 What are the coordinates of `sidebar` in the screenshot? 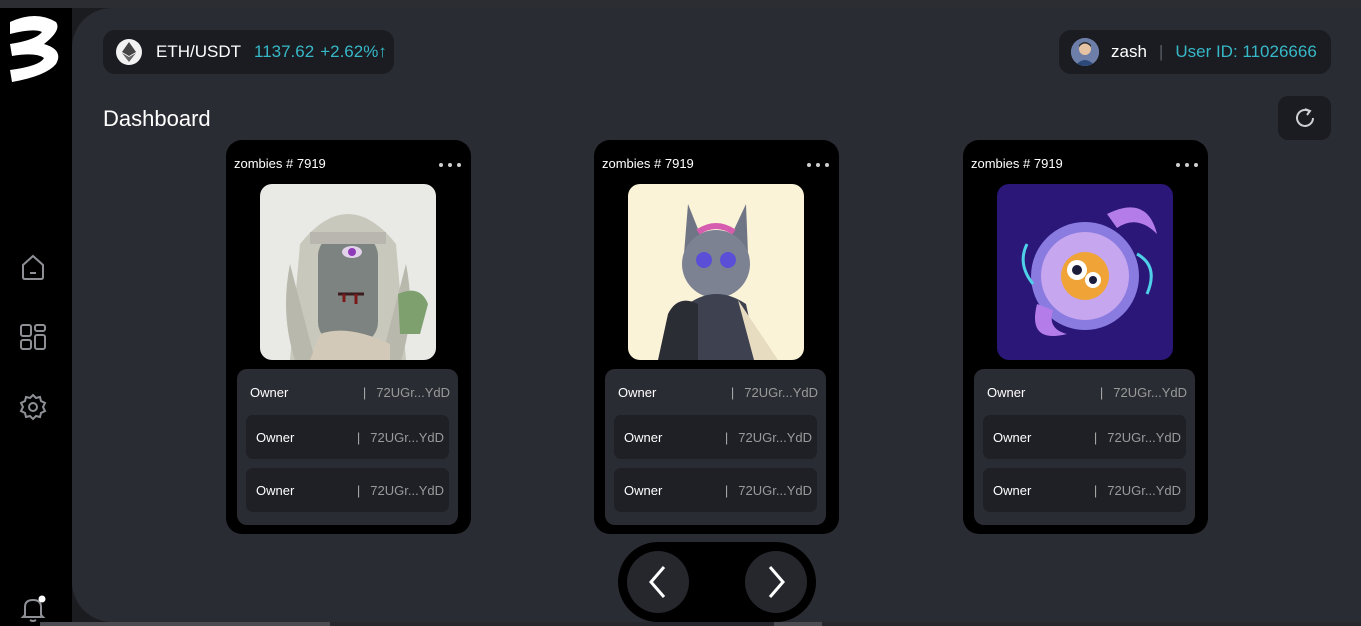 It's located at (36, 317).